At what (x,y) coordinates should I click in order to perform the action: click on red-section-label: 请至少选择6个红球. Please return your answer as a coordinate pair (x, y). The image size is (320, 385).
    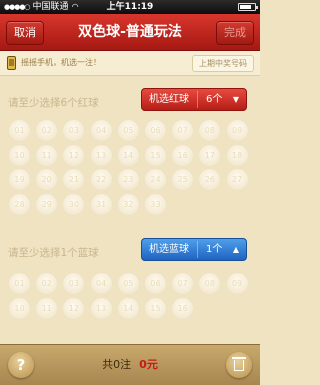
    Looking at the image, I should click on (53, 103).